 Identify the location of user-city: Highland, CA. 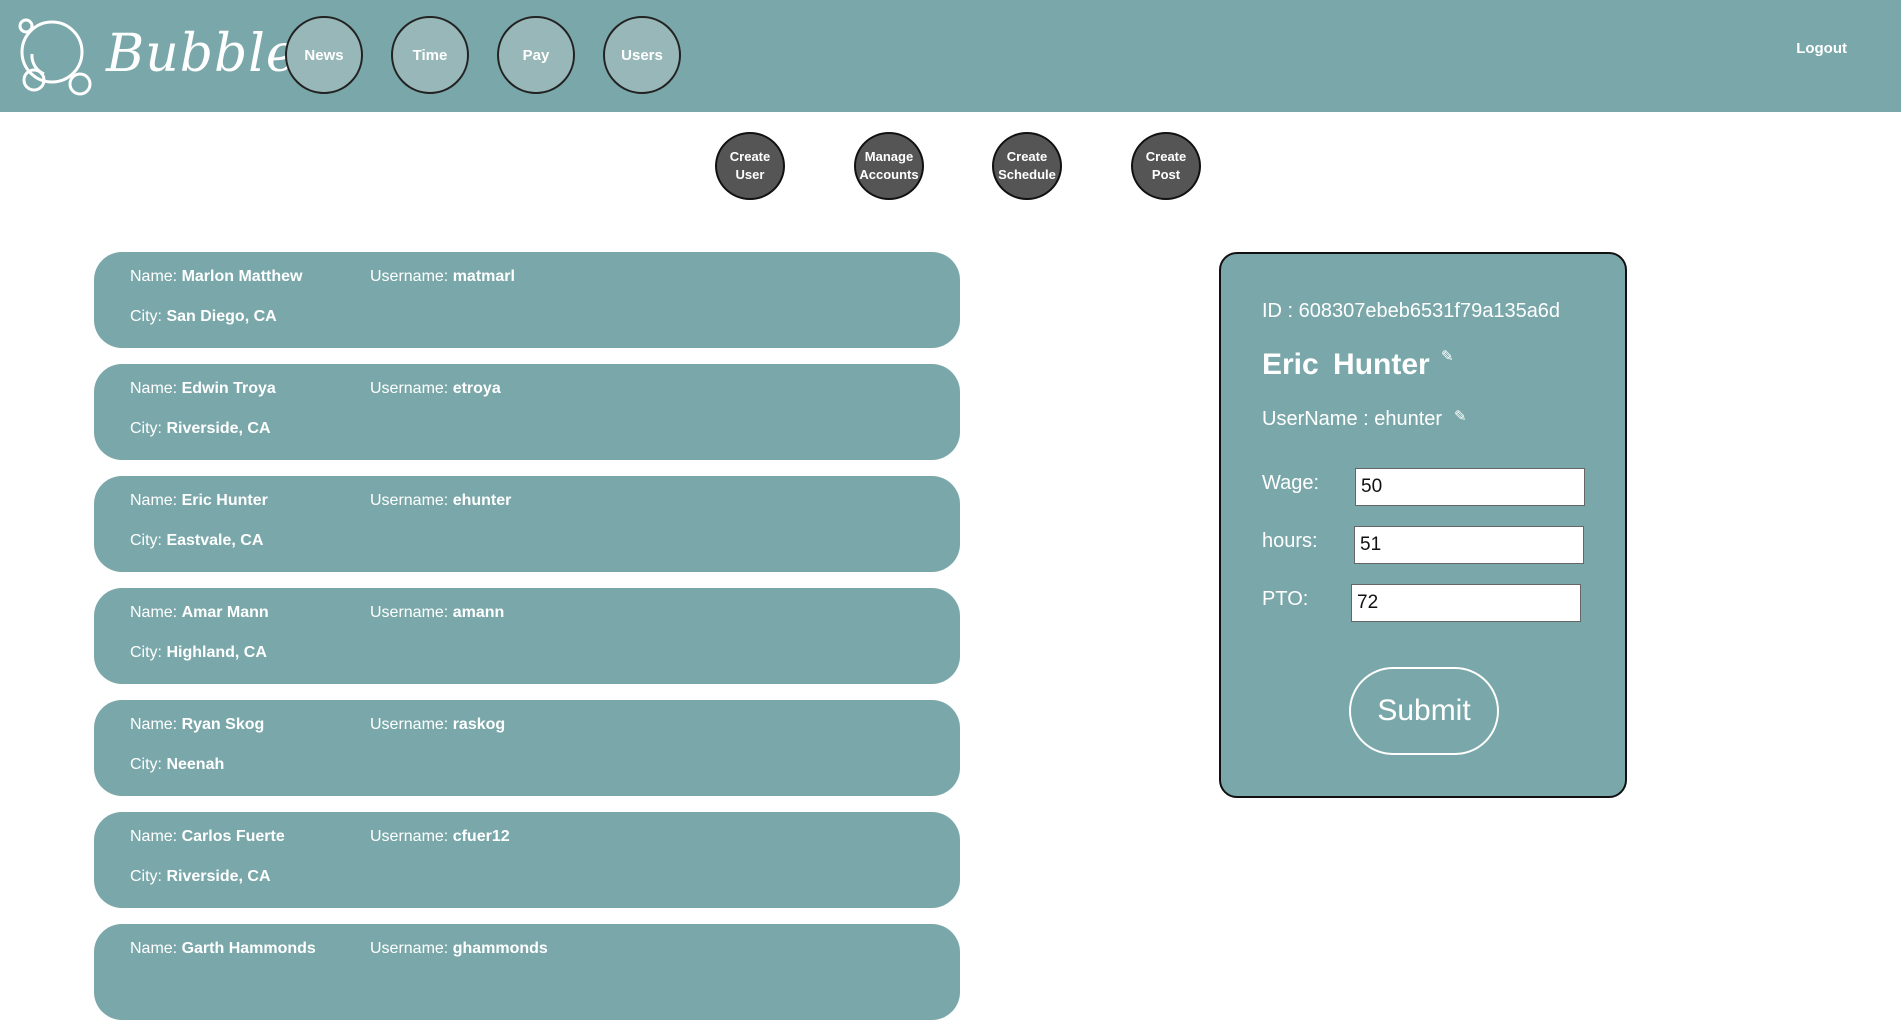
(216, 652).